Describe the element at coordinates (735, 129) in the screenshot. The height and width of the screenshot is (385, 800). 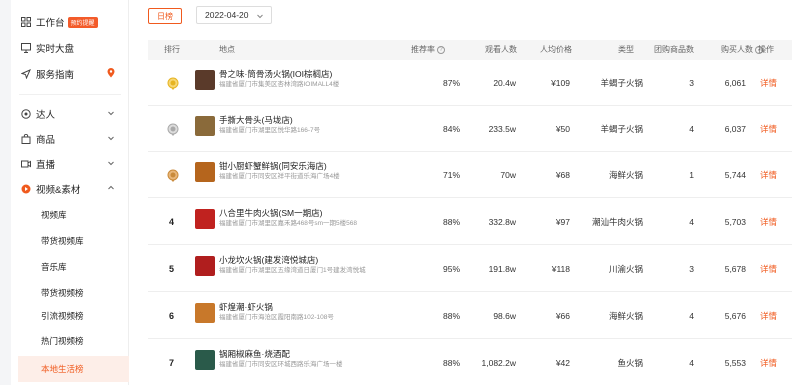
I see `buyer-count: 6,037` at that location.